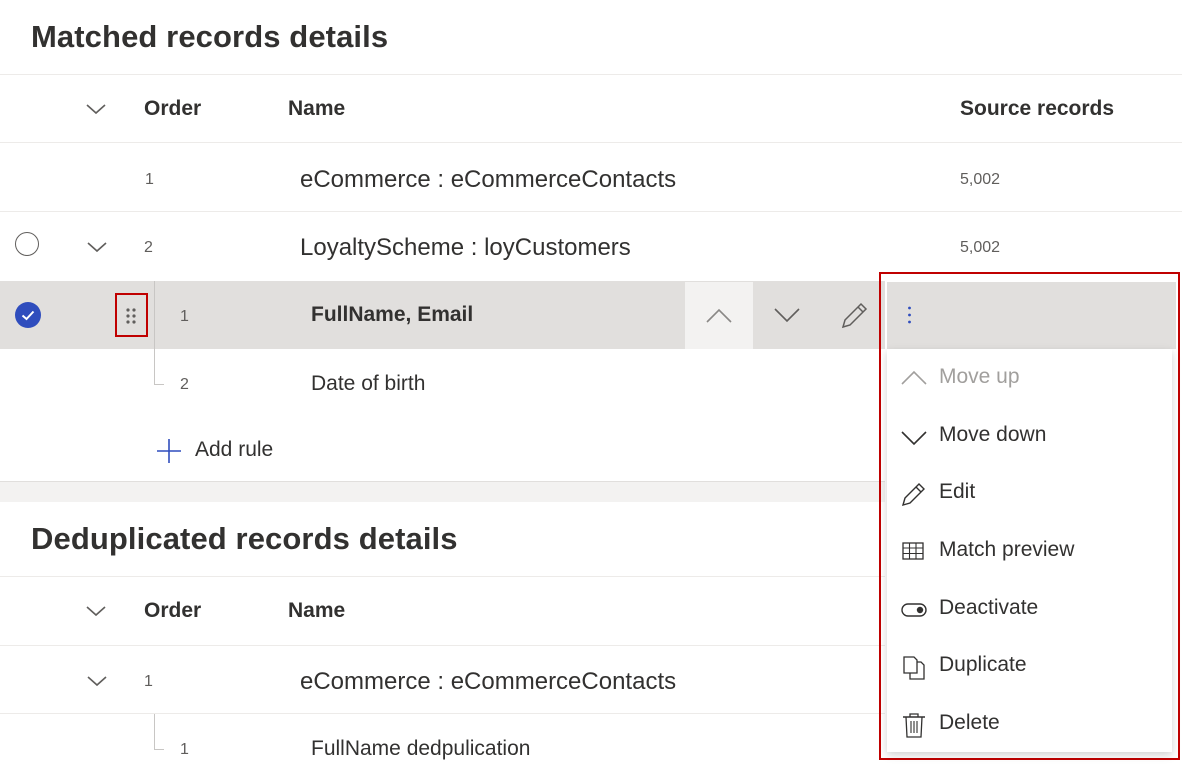 This screenshot has width=1182, height=783. What do you see at coordinates (1029, 724) in the screenshot?
I see `menu-item-delete: Delete` at bounding box center [1029, 724].